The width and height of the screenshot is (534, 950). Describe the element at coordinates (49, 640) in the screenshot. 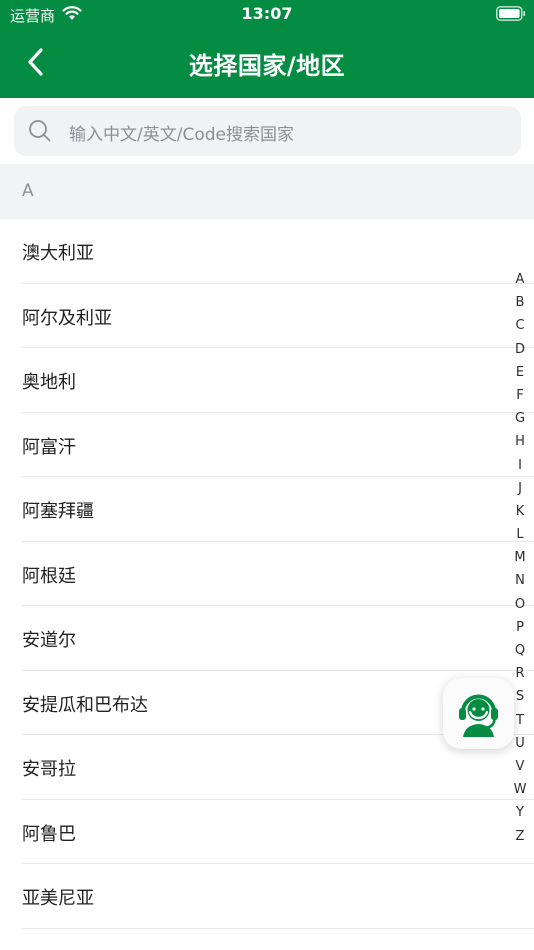

I see `country-name: 安道尔` at that location.